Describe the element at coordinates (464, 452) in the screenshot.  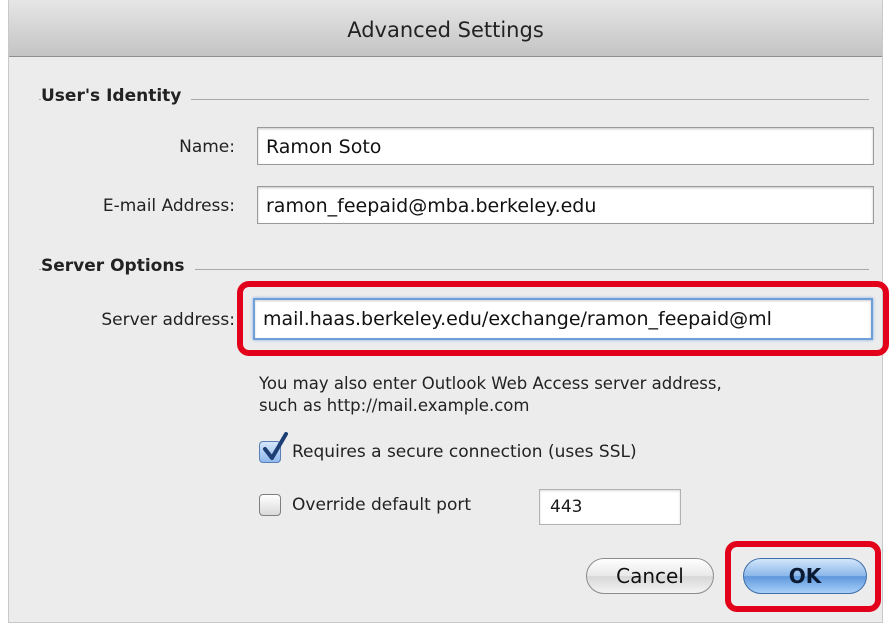
I see `ssl-label: Requires a secure connection (uses SSL)` at that location.